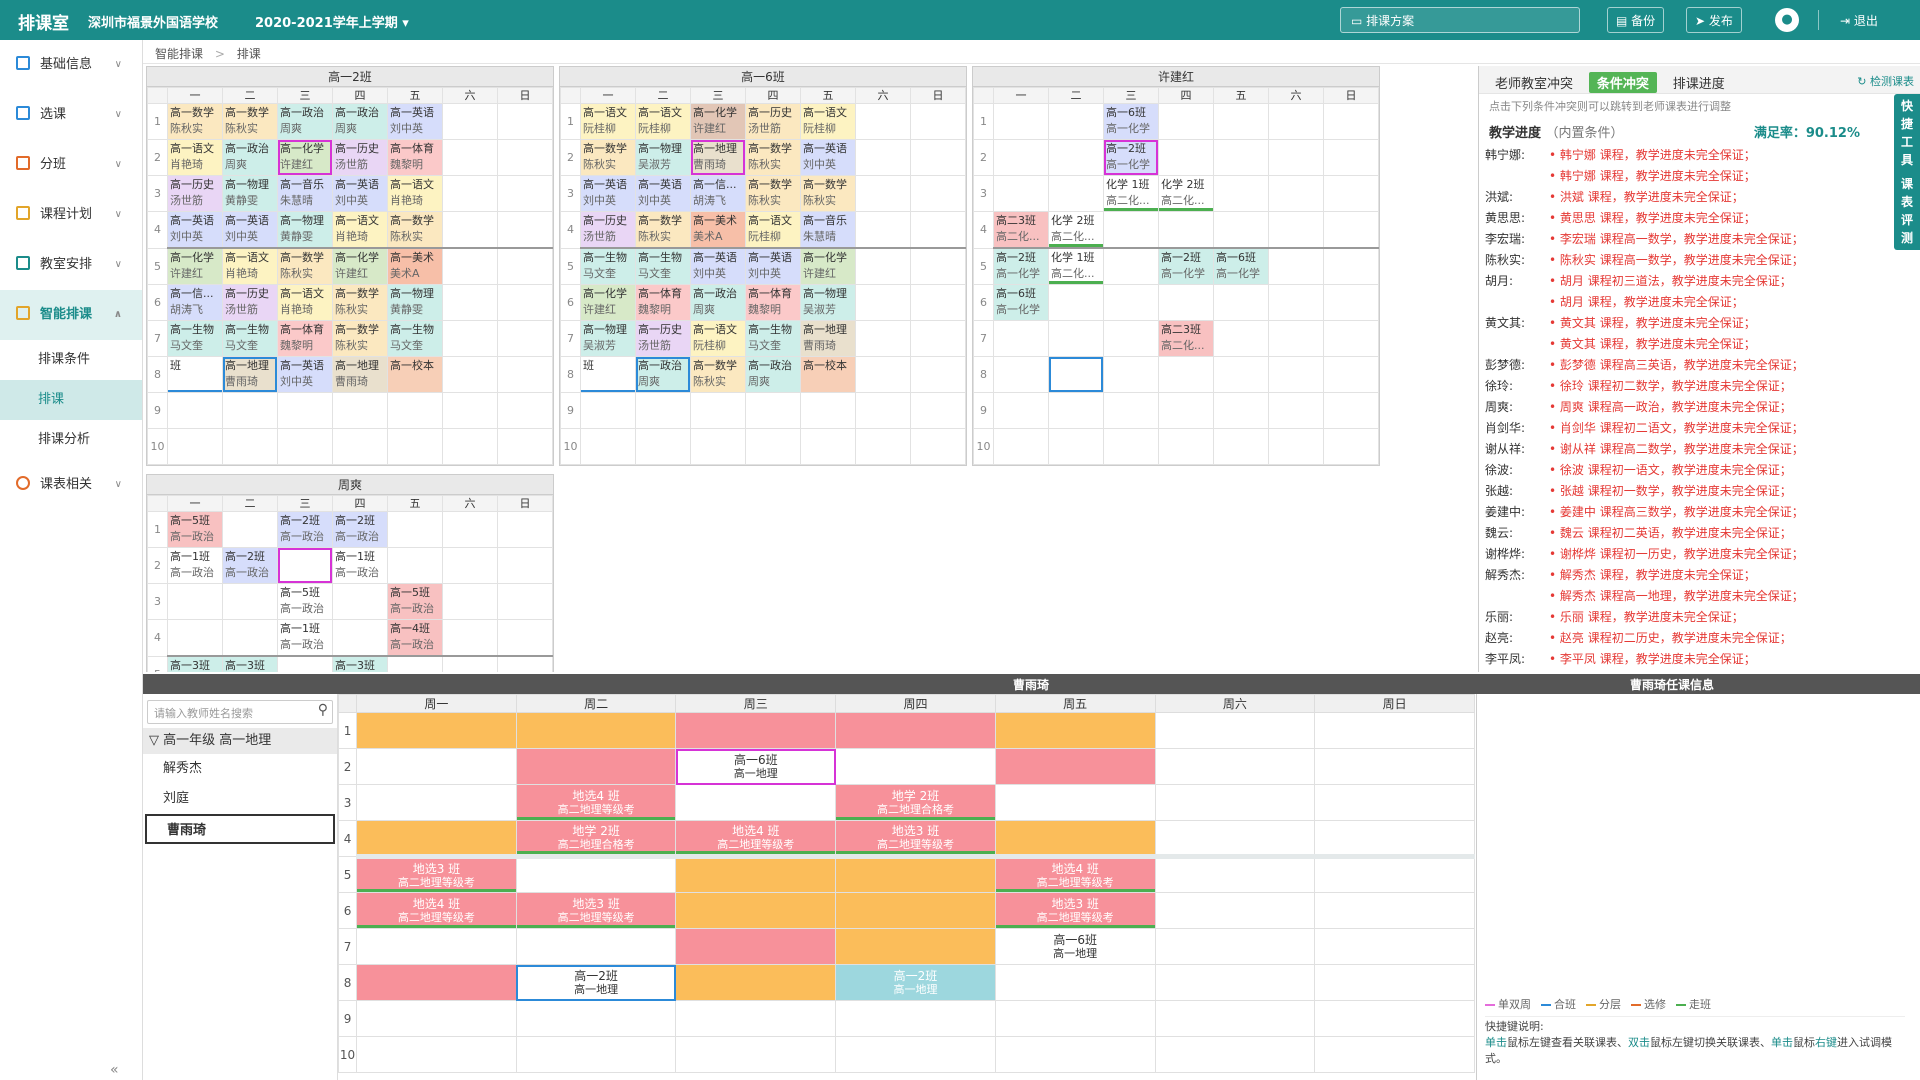  I want to click on schedule-slot: 班, so click(608, 374).